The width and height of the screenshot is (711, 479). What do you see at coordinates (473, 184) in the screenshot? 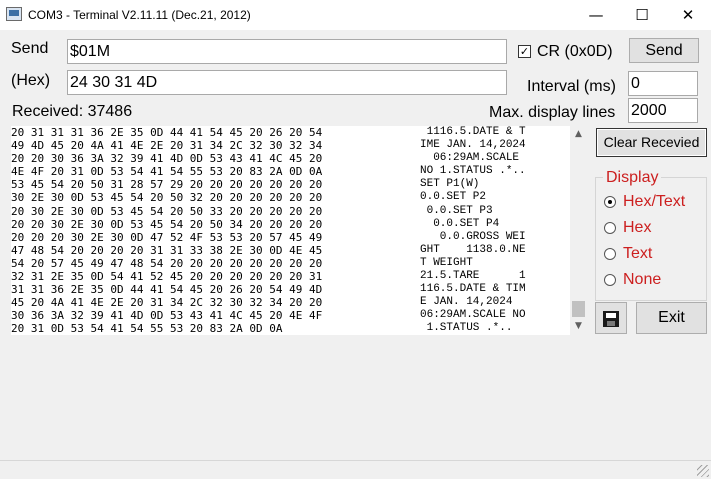
I see `text-line: SET P1(W)` at bounding box center [473, 184].